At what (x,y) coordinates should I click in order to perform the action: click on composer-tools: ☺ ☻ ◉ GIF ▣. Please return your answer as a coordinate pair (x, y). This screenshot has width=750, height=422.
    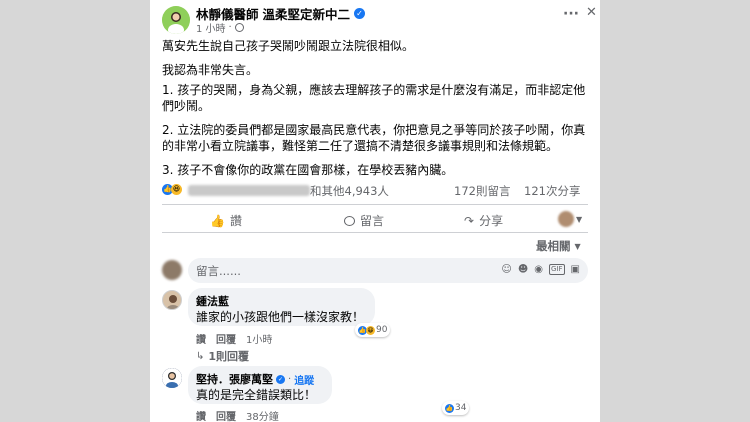
    Looking at the image, I should click on (540, 269).